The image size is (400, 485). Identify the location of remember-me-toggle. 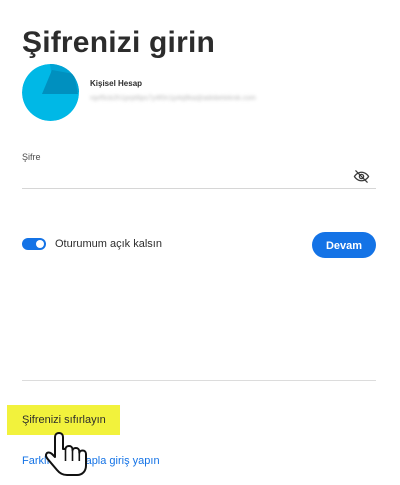
(34, 244).